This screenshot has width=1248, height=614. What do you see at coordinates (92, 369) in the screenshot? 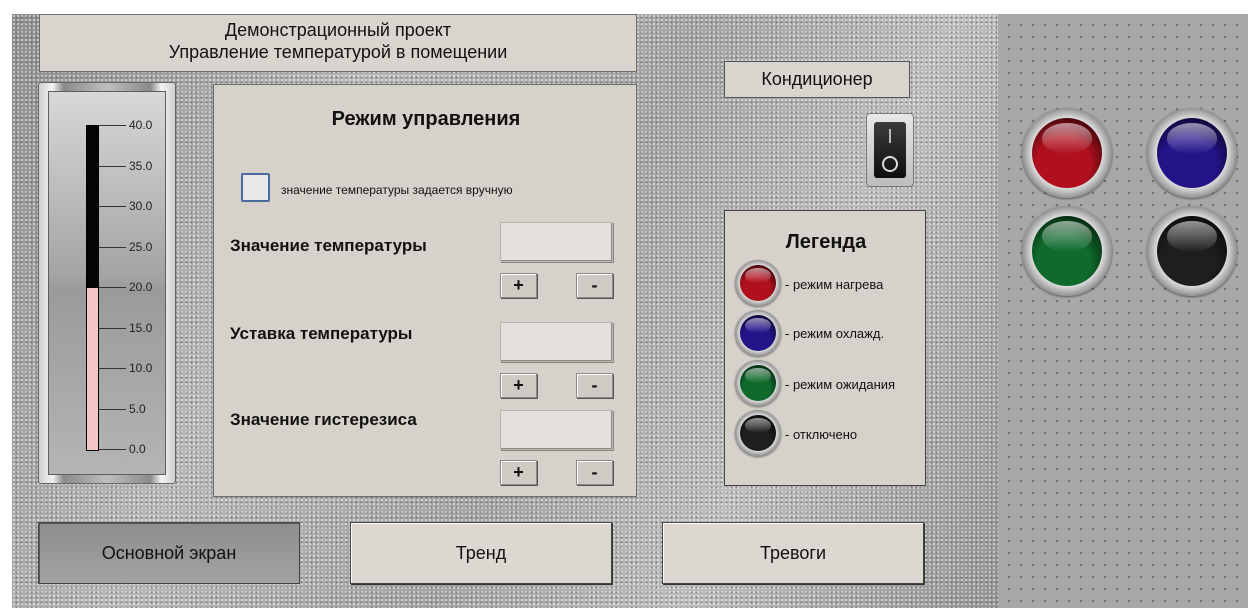
I see `thermometer-level-fill` at bounding box center [92, 369].